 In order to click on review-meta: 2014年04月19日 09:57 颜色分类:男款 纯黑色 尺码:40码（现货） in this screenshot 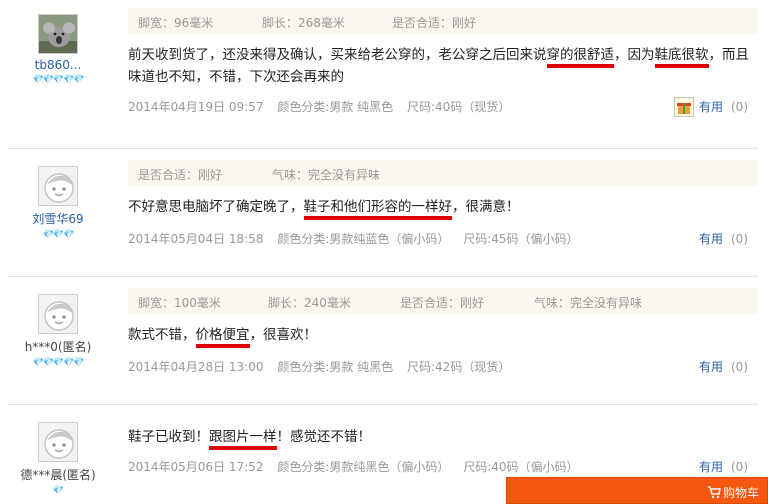, I will do `click(324, 106)`.